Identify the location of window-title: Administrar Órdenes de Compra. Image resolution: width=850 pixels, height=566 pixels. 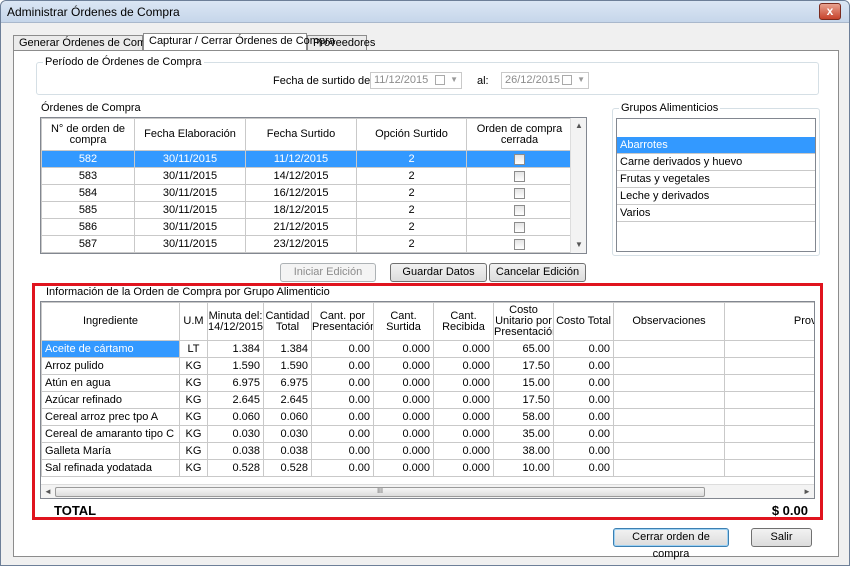
(93, 12).